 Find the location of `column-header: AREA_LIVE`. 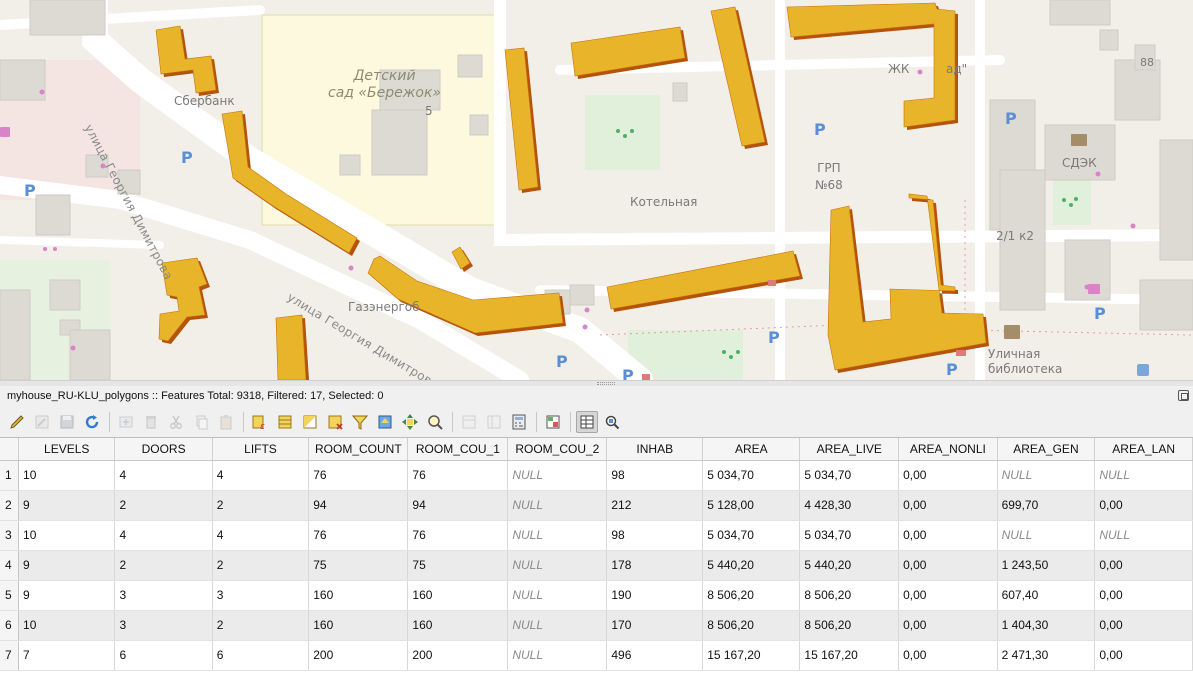

column-header: AREA_LIVE is located at coordinates (849, 449).